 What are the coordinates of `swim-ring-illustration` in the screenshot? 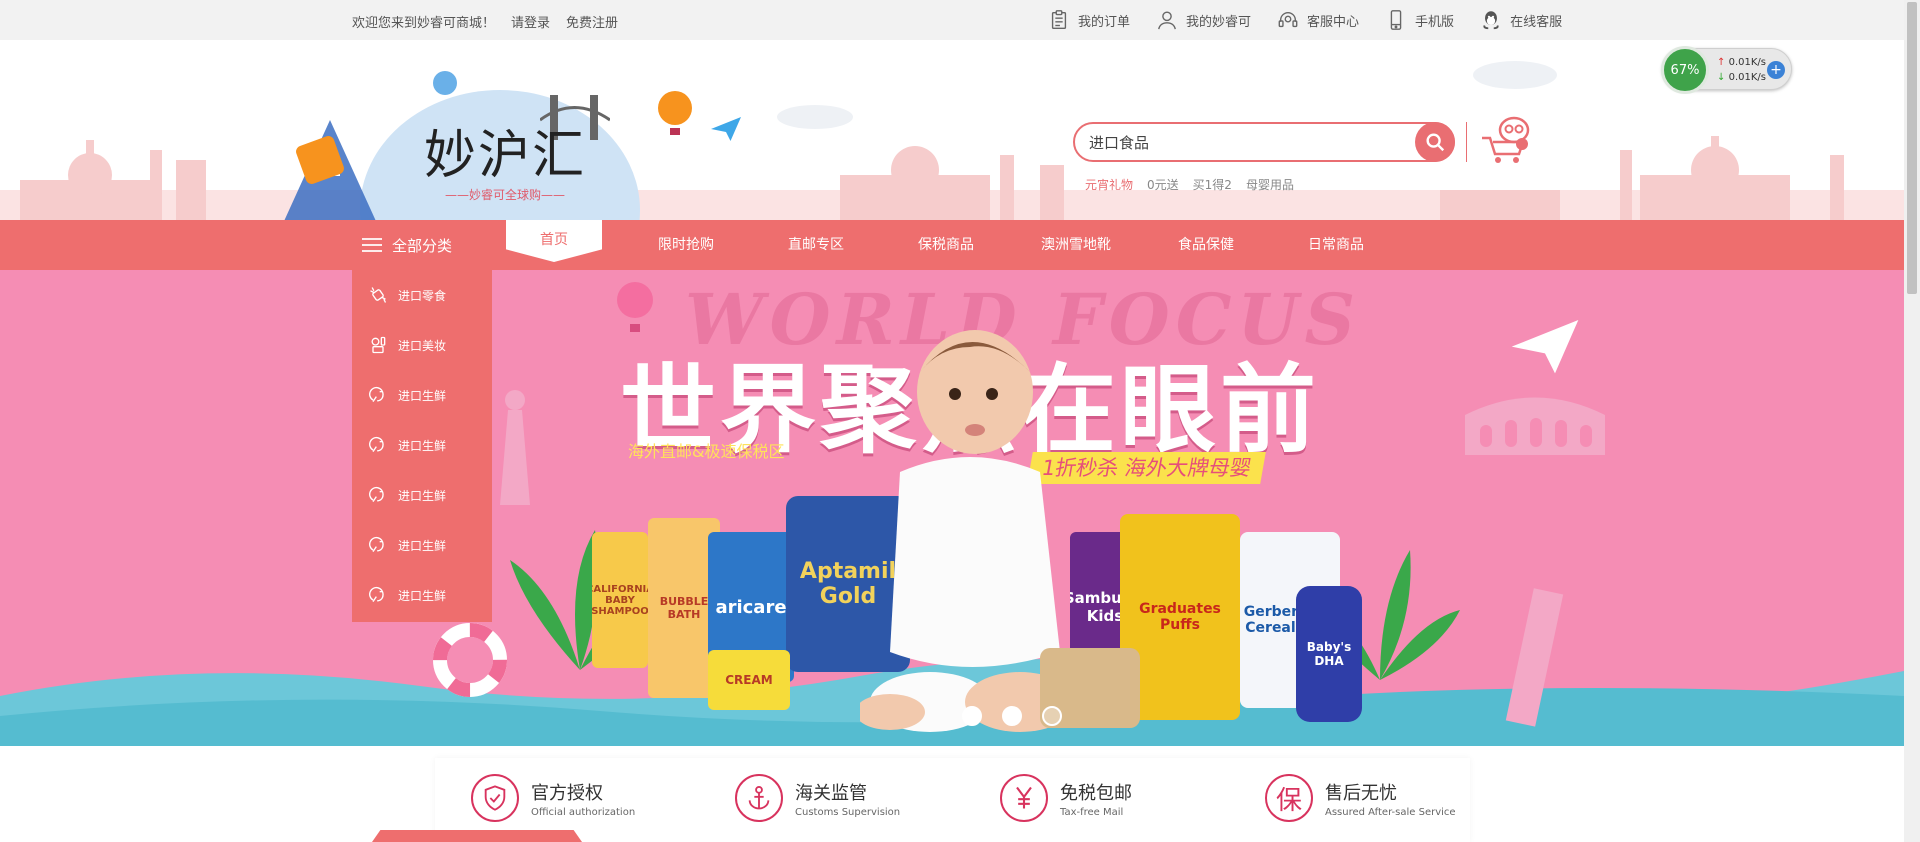 It's located at (470, 660).